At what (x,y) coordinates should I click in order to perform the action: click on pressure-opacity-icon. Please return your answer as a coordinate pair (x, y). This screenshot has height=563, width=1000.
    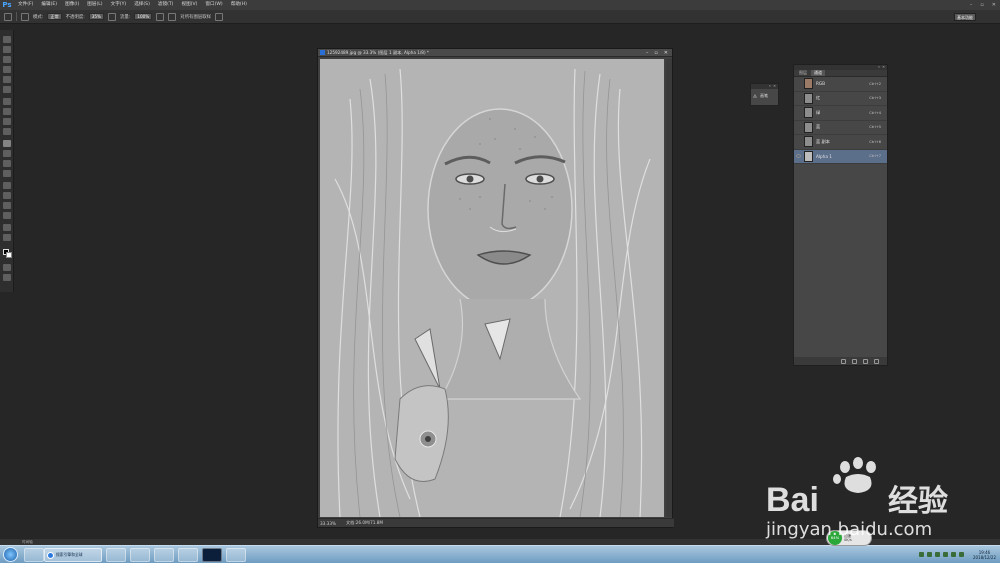
    Looking at the image, I should click on (112, 16).